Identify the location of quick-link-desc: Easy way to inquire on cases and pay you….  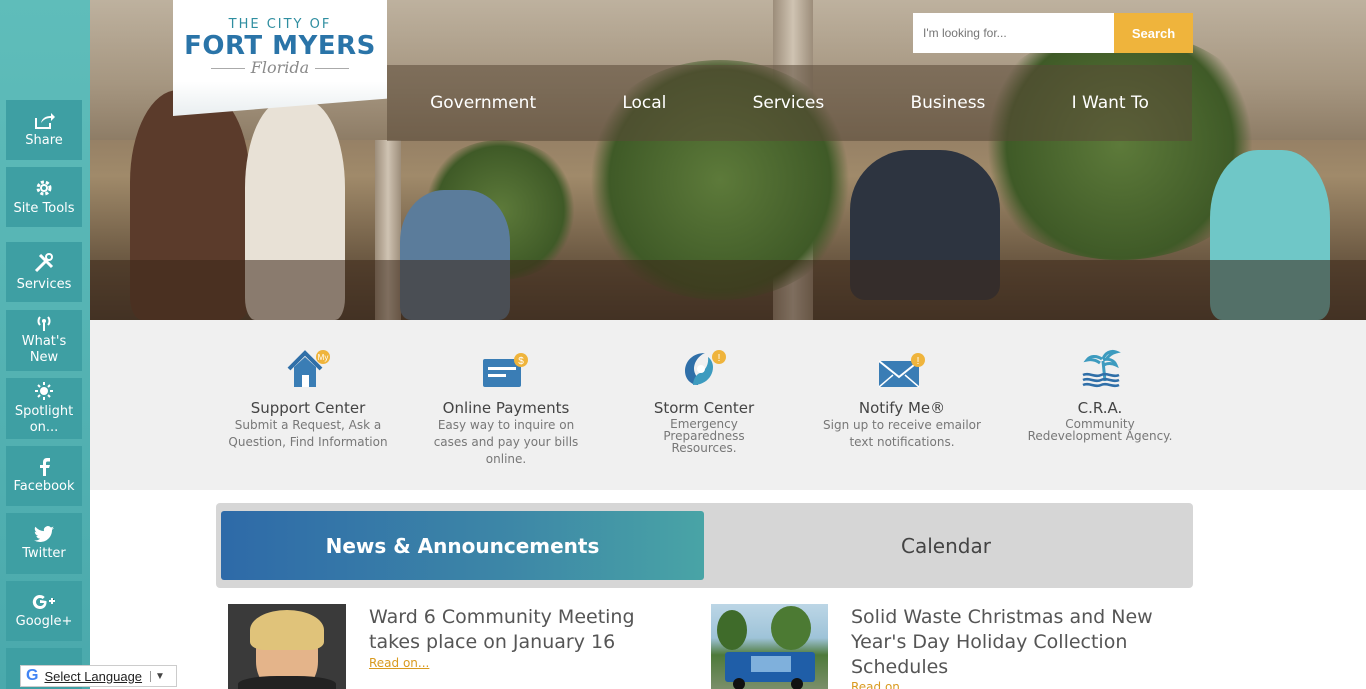
(506, 442).